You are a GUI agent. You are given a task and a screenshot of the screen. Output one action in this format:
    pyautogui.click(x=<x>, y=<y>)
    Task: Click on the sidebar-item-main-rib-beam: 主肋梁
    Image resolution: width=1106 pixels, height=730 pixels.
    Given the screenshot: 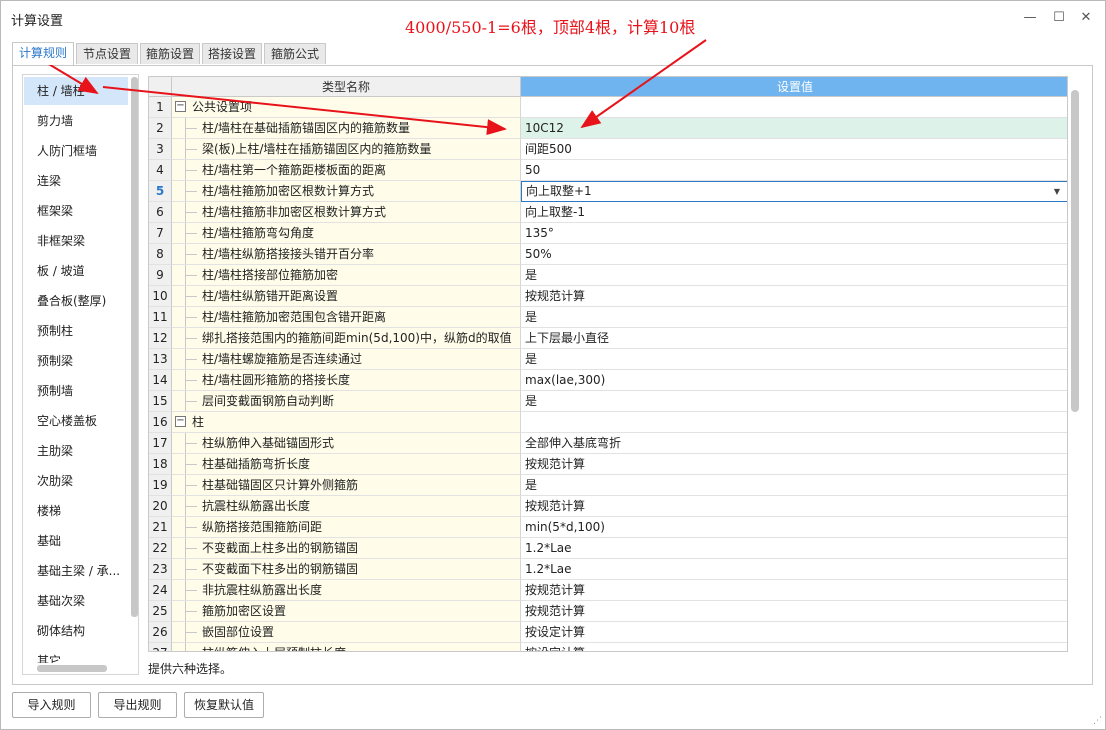 What is the action you would take?
    pyautogui.click(x=76, y=451)
    